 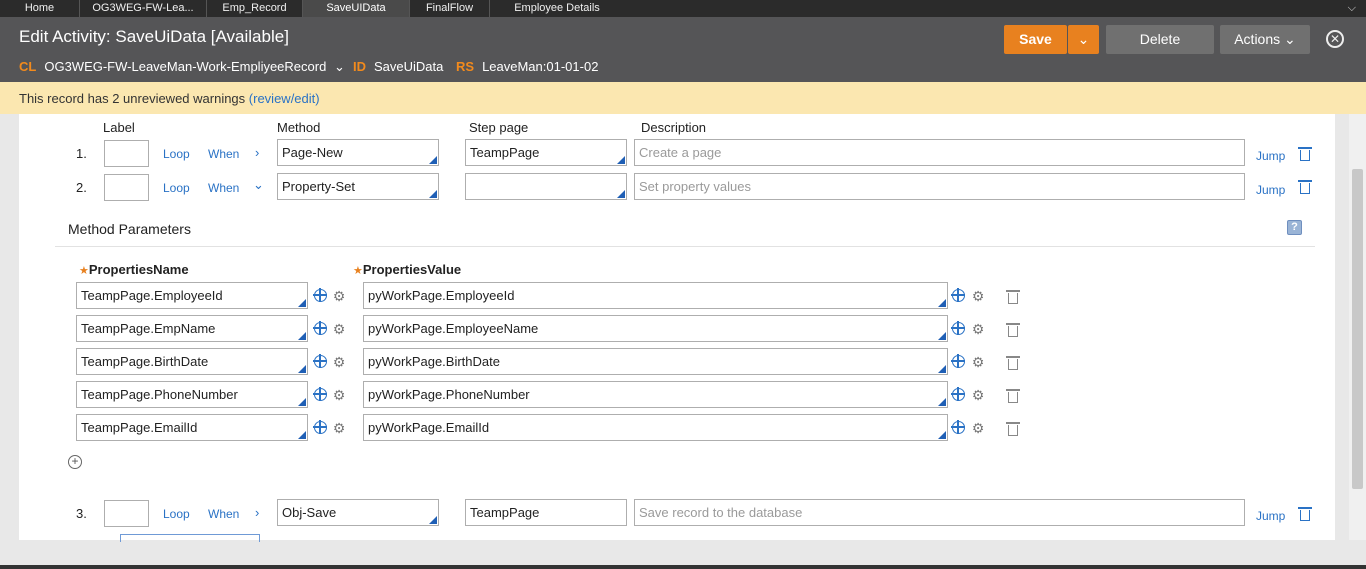 What do you see at coordinates (192, 295) in the screenshot?
I see `property-name-input: TeampPage.EmployeeId` at bounding box center [192, 295].